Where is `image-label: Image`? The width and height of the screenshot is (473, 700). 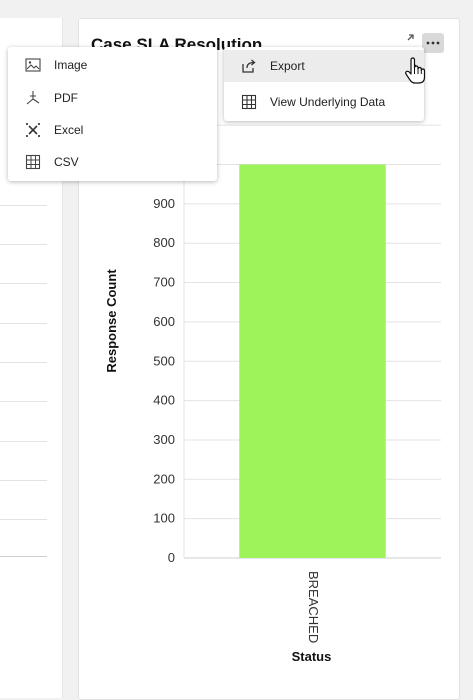 image-label: Image is located at coordinates (71, 65).